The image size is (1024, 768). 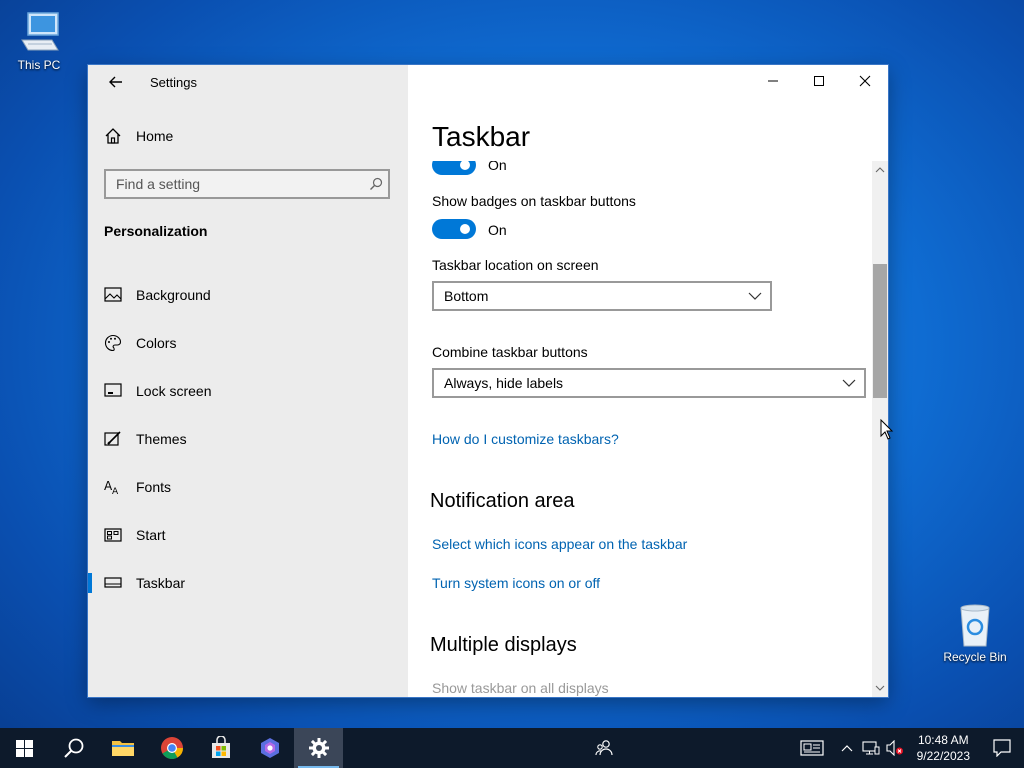 What do you see at coordinates (503, 645) in the screenshot?
I see `multi-displays-heading: Multiple displays` at bounding box center [503, 645].